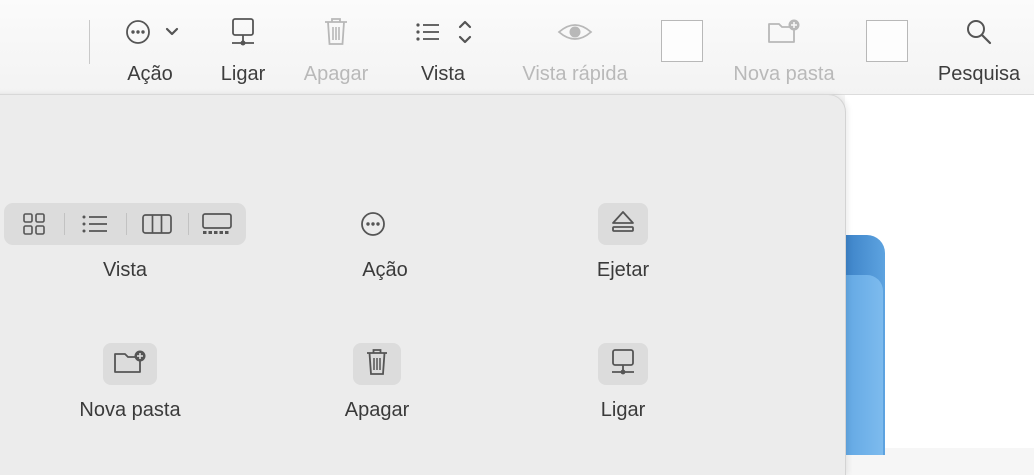 The width and height of the screenshot is (1034, 475). I want to click on toolbar-separator, so click(89, 42).